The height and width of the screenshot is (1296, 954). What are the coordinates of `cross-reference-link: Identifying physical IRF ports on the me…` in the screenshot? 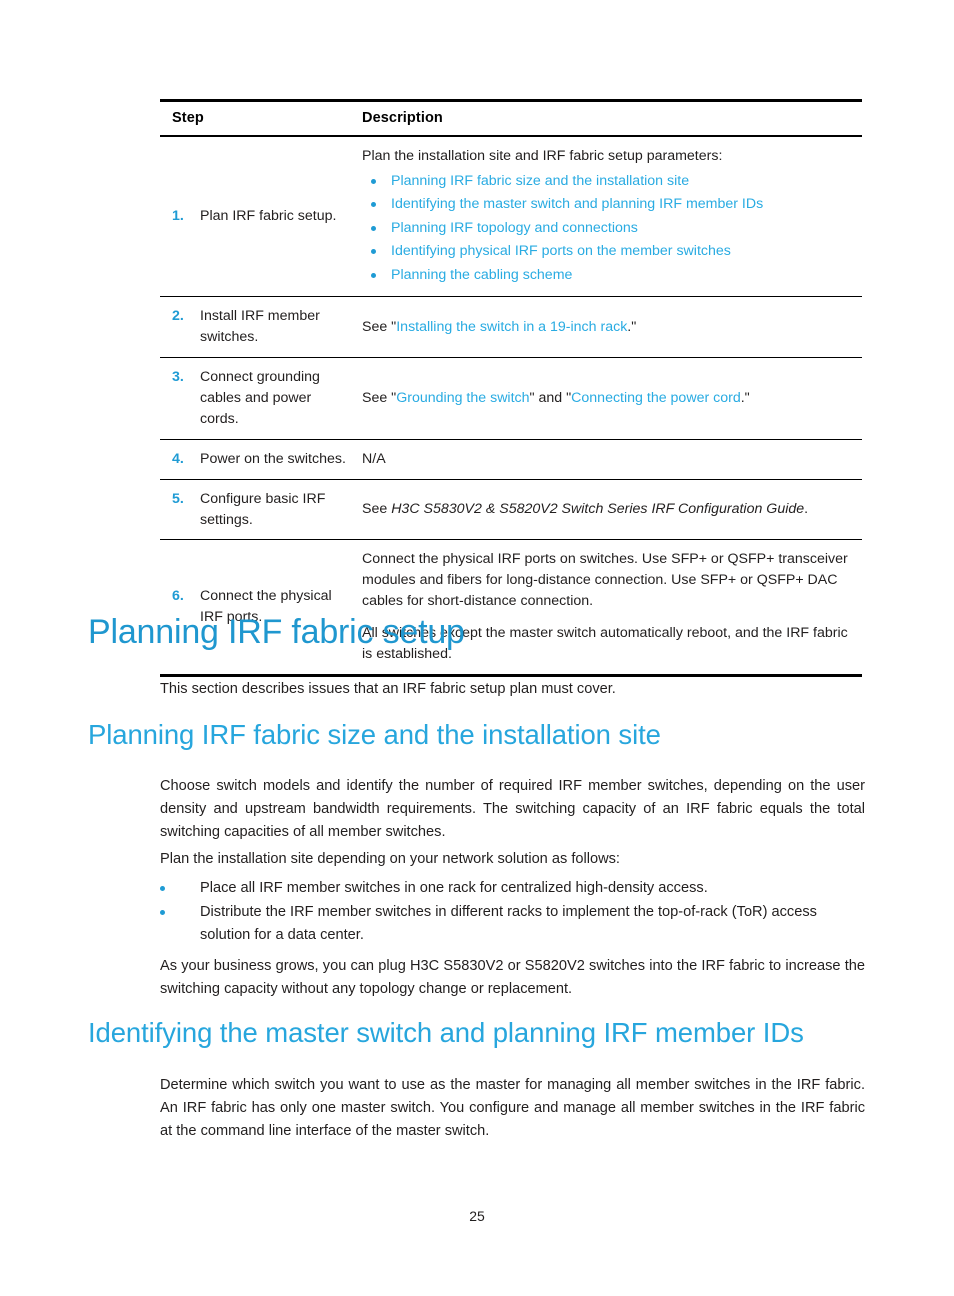 It's located at (561, 251).